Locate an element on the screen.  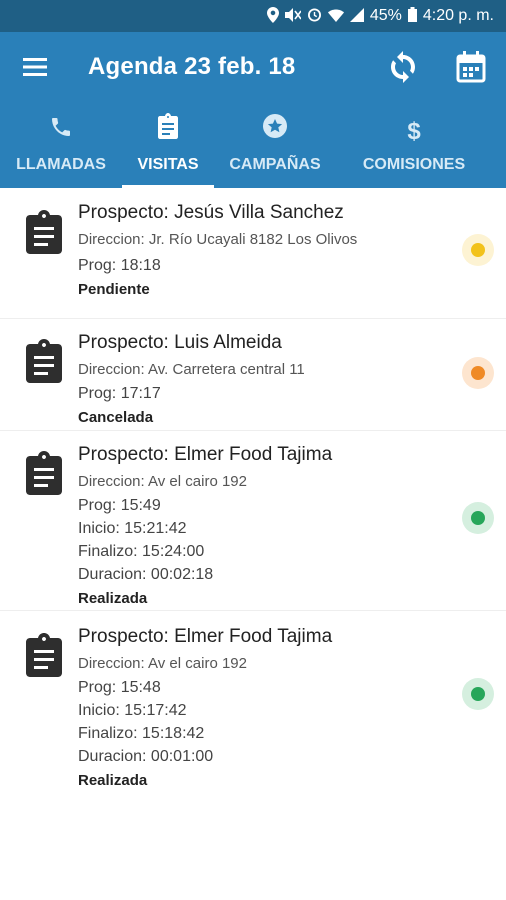
tab-llamadas: LLAMADAS is located at coordinates (61, 145).